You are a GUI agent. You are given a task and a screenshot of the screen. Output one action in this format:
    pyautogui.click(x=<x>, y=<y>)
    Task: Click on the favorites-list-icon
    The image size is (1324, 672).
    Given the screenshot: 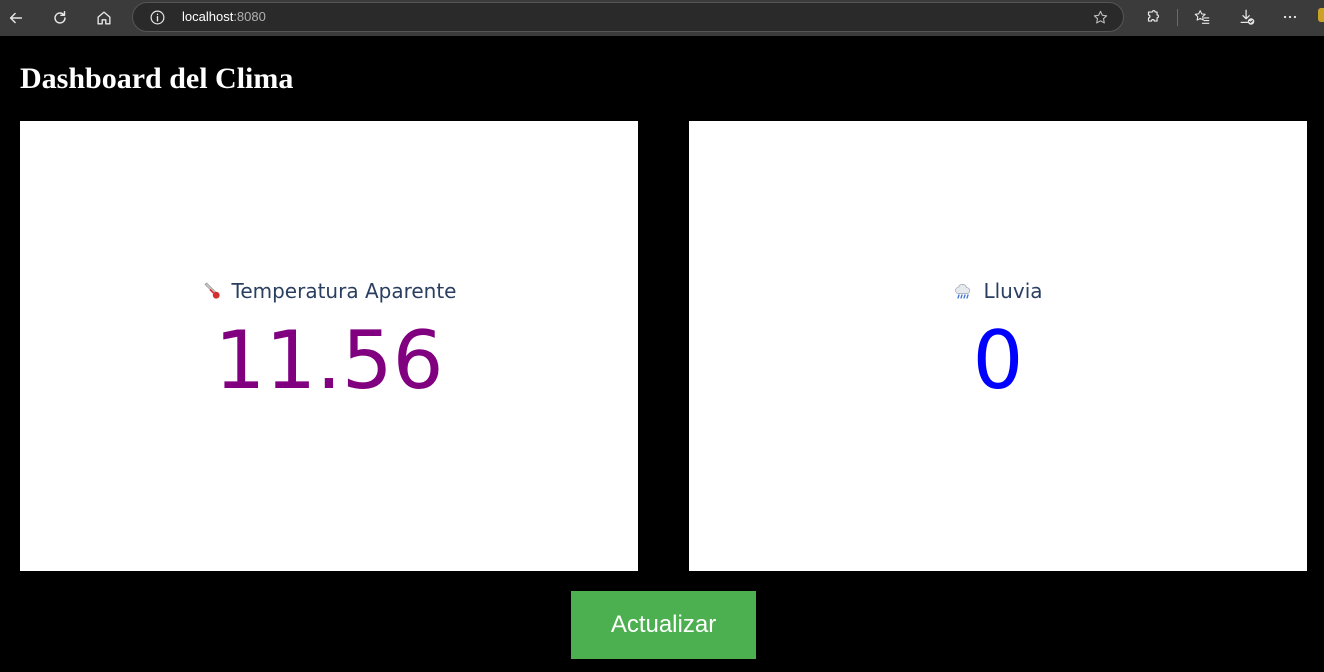 What is the action you would take?
    pyautogui.click(x=1202, y=17)
    